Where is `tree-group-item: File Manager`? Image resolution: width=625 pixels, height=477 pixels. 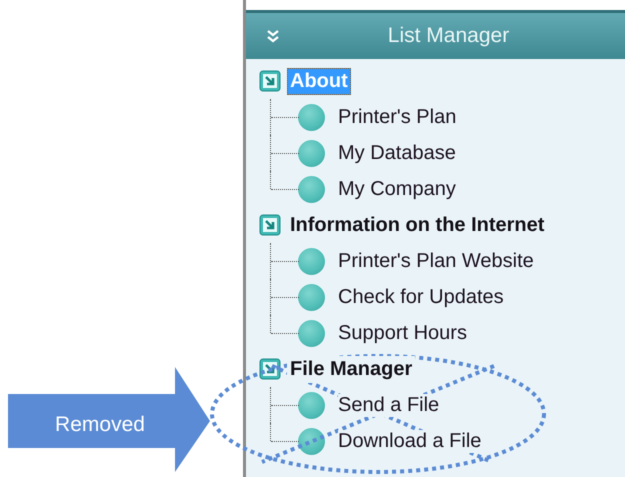 tree-group-item: File Manager is located at coordinates (351, 369).